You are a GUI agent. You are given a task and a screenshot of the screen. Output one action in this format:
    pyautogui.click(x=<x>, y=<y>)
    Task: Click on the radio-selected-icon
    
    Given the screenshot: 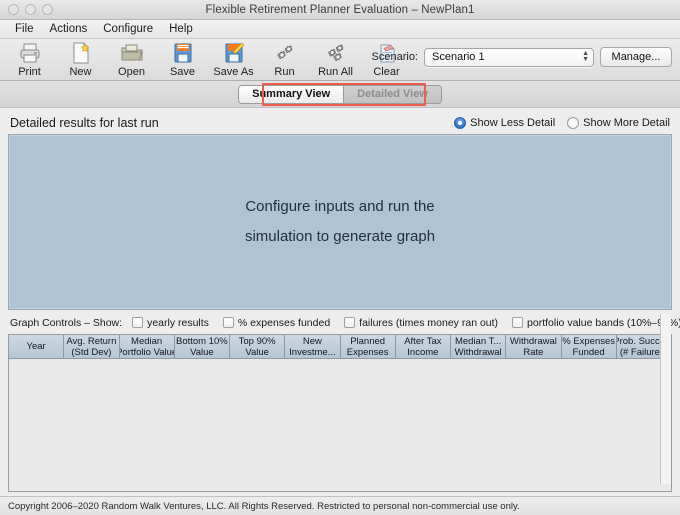 What is the action you would take?
    pyautogui.click(x=460, y=123)
    